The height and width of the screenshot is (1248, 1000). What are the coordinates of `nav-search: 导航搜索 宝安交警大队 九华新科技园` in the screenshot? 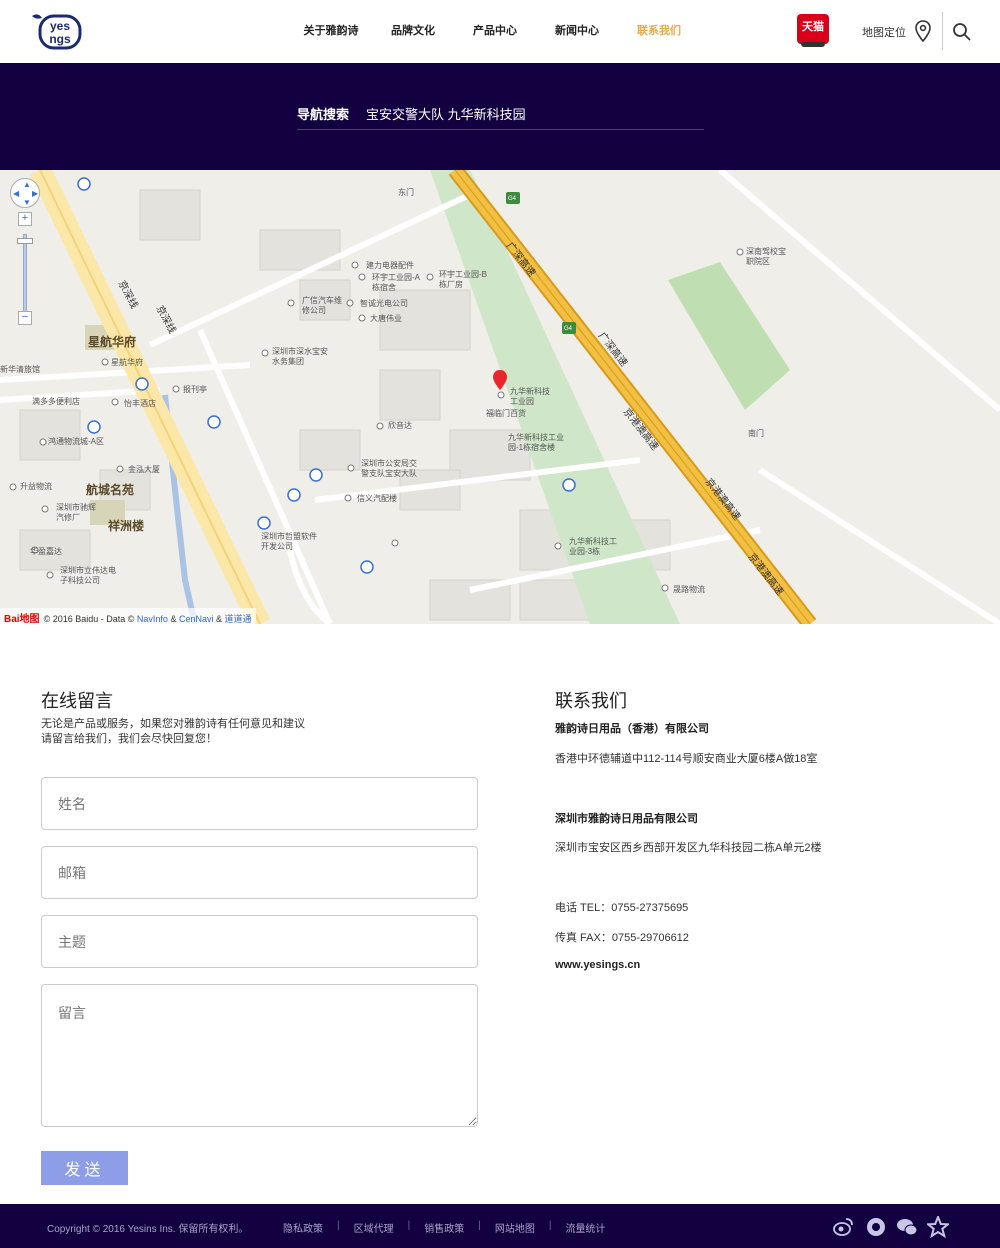 It's located at (500, 117).